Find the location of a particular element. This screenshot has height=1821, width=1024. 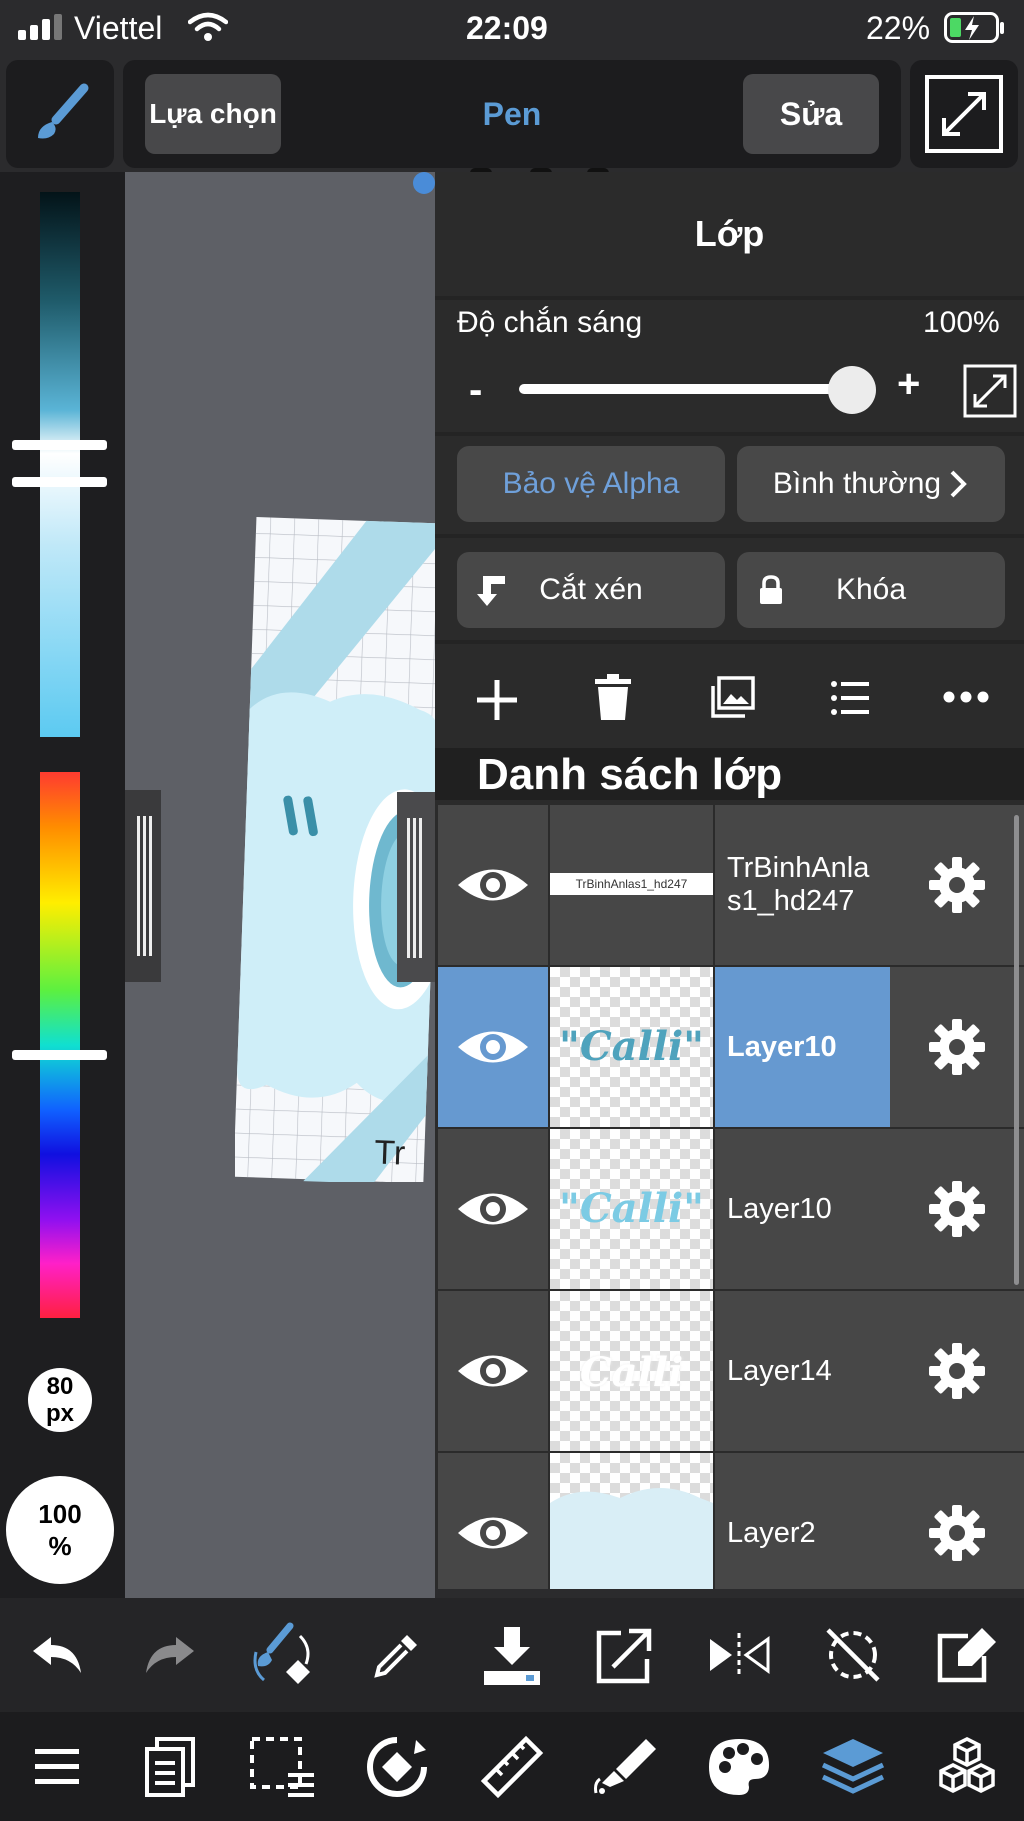

layer-row: "Calli" Layer10 is located at coordinates (731, 1208).